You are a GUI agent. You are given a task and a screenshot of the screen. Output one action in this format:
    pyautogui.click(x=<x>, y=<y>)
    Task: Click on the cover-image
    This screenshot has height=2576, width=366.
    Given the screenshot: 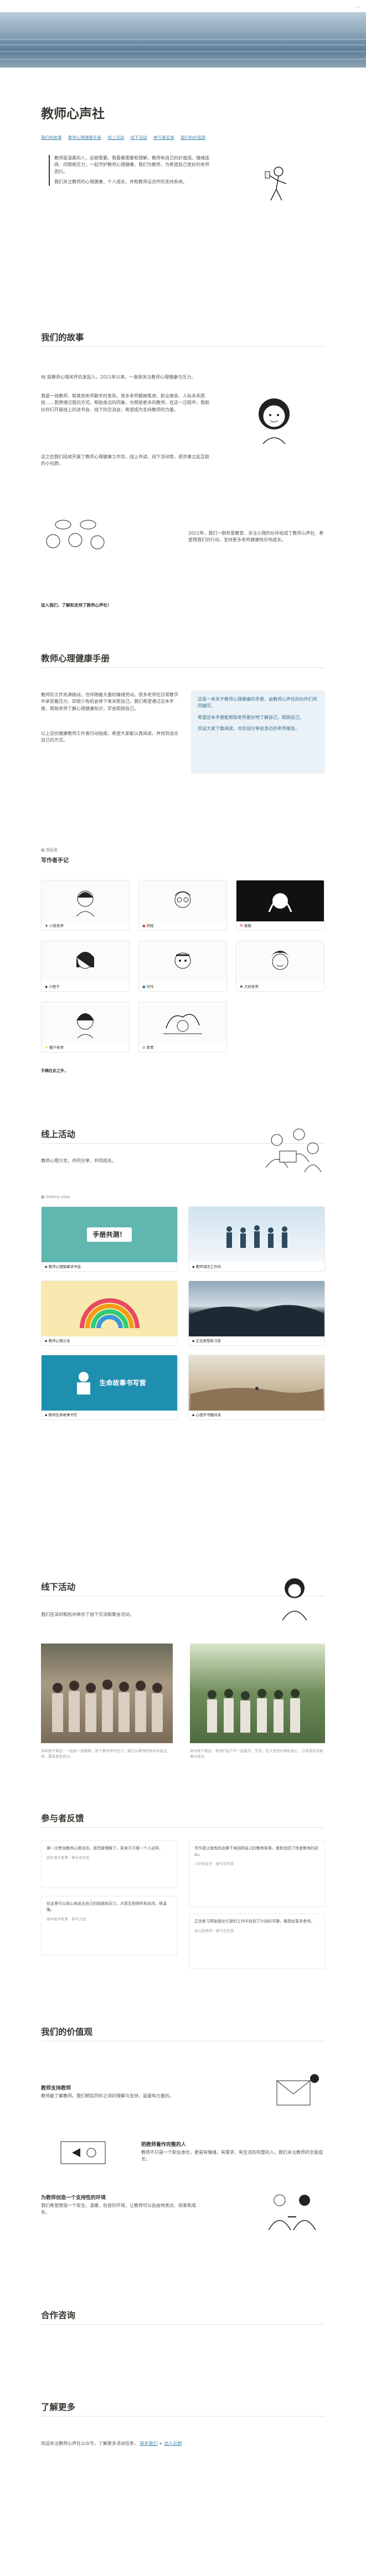 What is the action you would take?
    pyautogui.click(x=183, y=40)
    